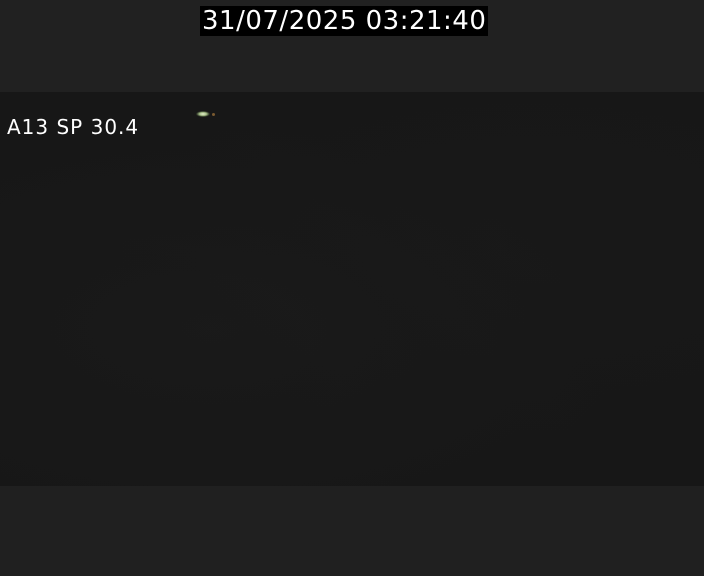 The height and width of the screenshot is (576, 704). I want to click on timestamp-overlay: 31/07/2025 03:21:40, so click(344, 21).